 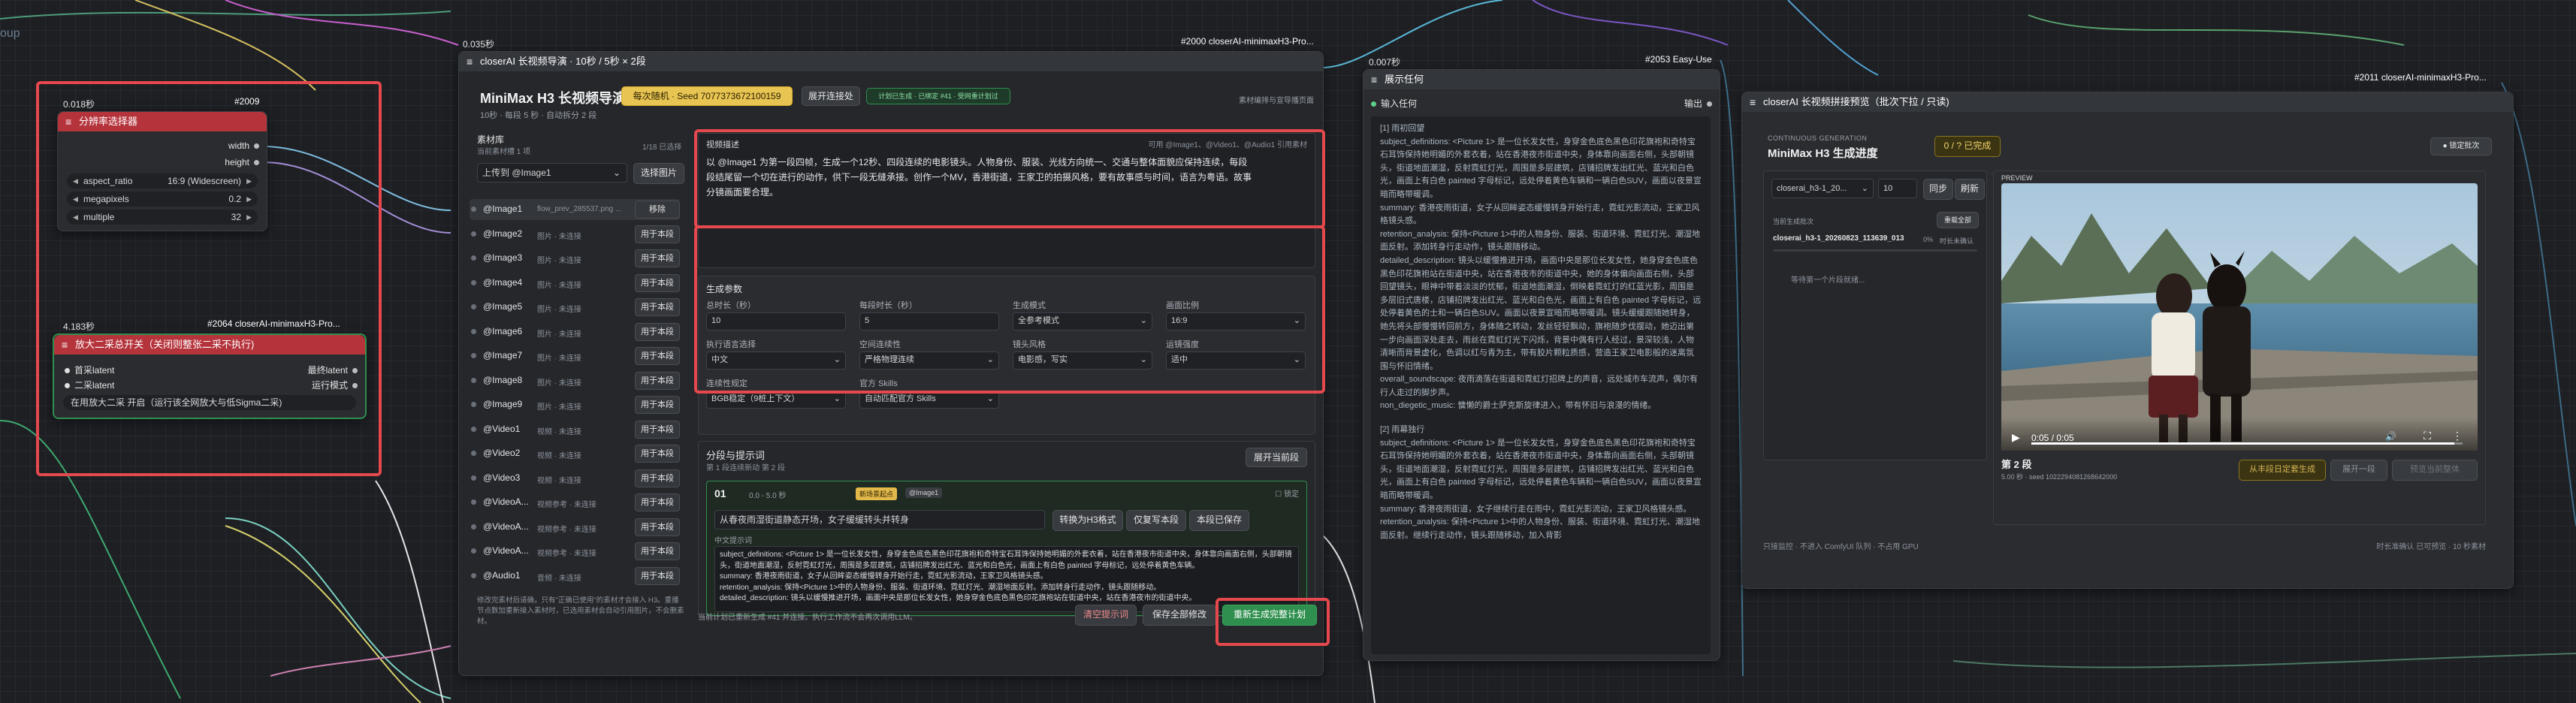 I want to click on asset-row: @Video1 视频 · 未连接 用于本段, so click(x=575, y=429).